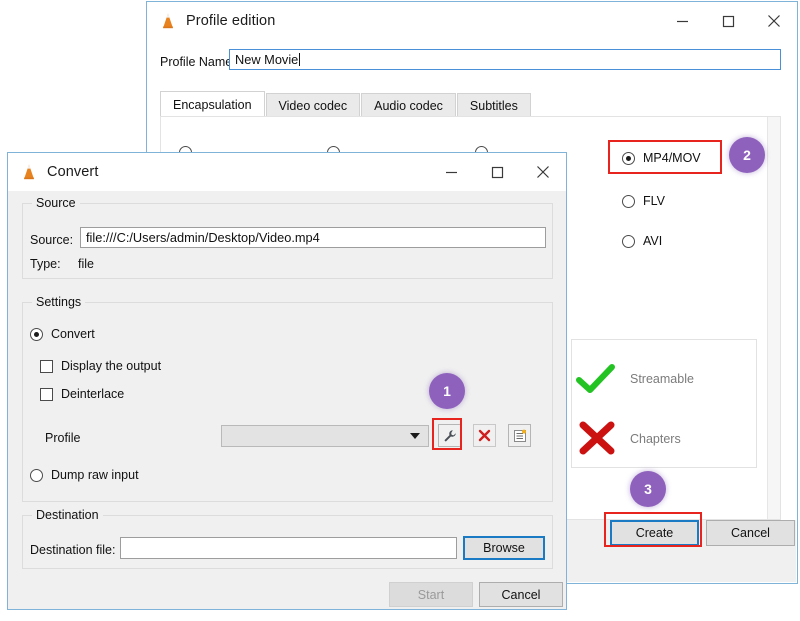 The width and height of the screenshot is (800, 621). I want to click on convert-mode-label: Convert, so click(73, 334).